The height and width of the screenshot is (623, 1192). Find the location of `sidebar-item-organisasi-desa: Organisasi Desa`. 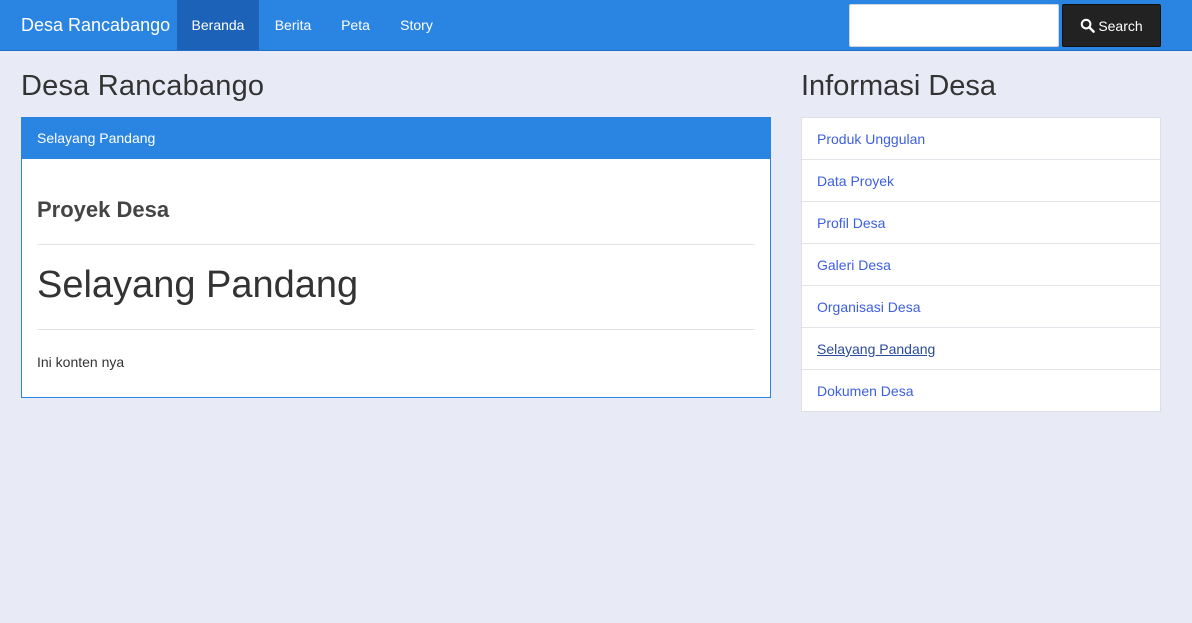

sidebar-item-organisasi-desa: Organisasi Desa is located at coordinates (981, 306).